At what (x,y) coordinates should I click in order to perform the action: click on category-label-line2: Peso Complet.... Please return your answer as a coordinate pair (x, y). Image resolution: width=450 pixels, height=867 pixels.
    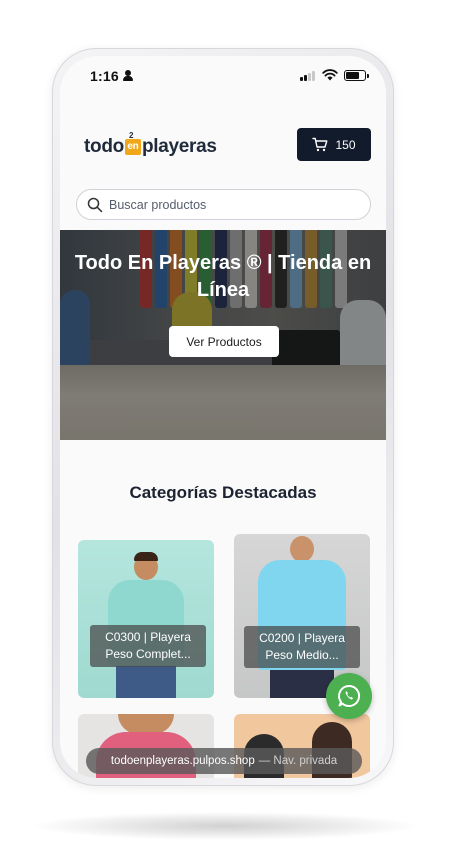
    Looking at the image, I should click on (148, 654).